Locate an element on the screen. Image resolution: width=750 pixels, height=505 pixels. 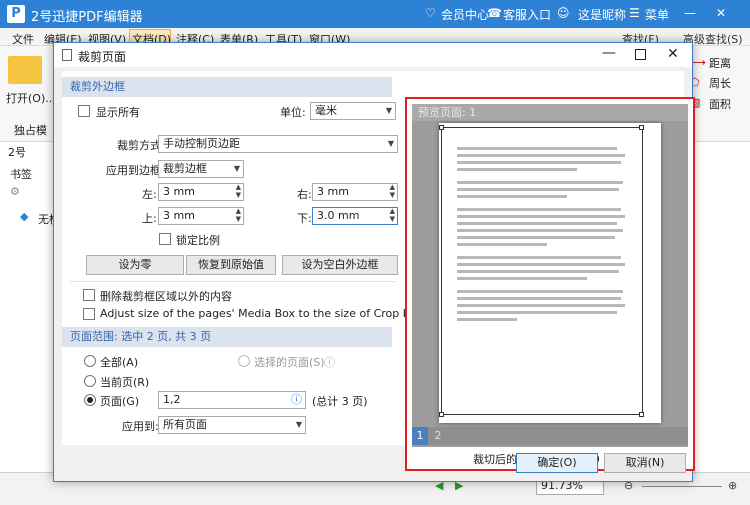
area-tool-button: 面积 is located at coordinates (720, 104).